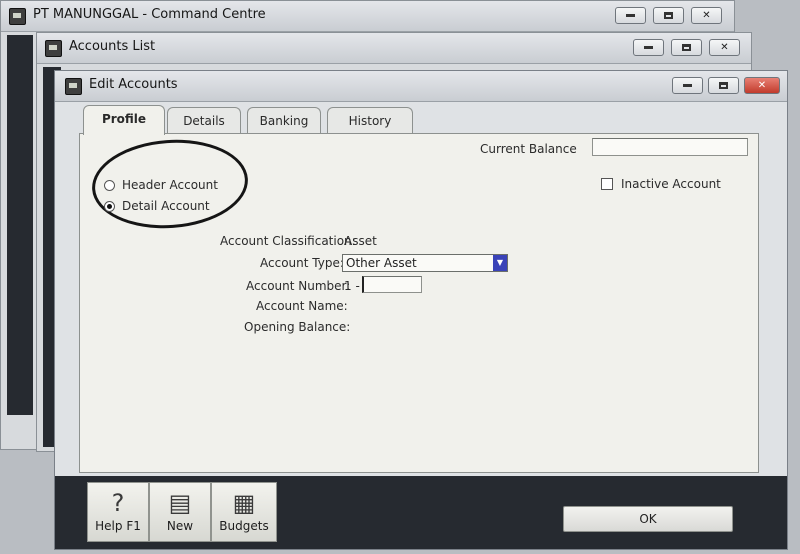  Describe the element at coordinates (648, 519) in the screenshot. I see `ok-button: OK` at that location.